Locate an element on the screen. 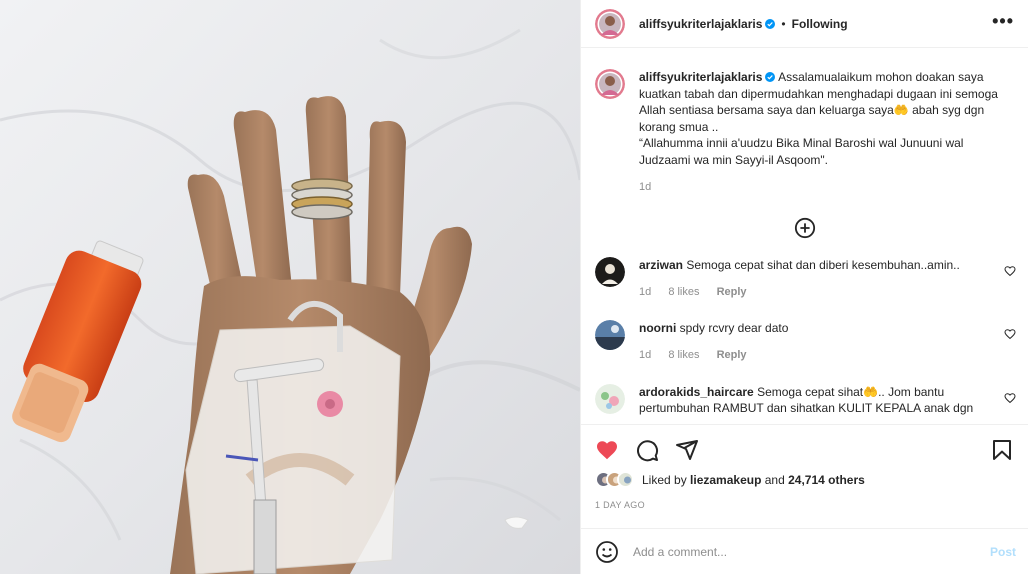 The width and height of the screenshot is (1028, 574). comment-icon is located at coordinates (647, 450).